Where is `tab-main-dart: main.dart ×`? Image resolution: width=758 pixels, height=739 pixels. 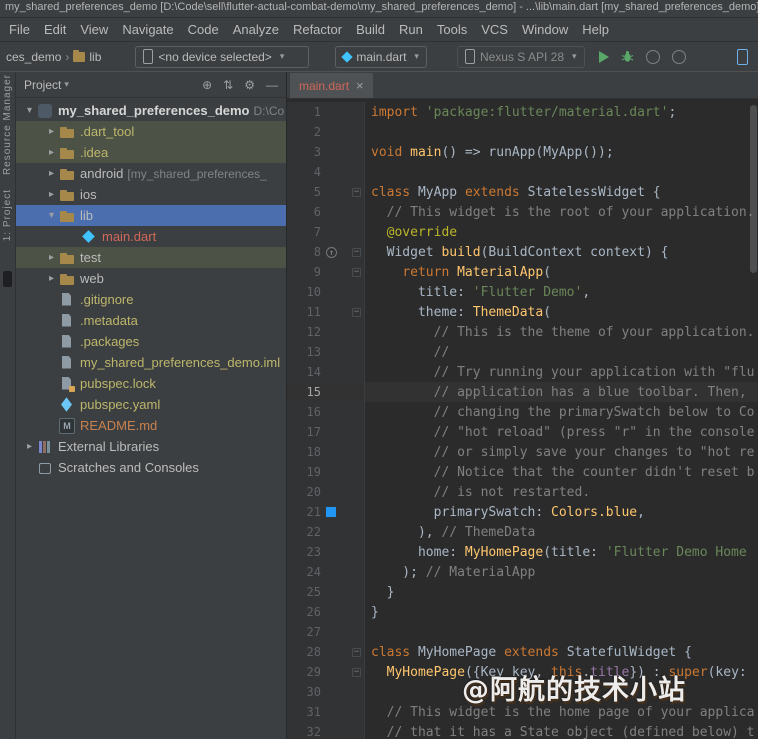 tab-main-dart: main.dart × is located at coordinates (331, 85).